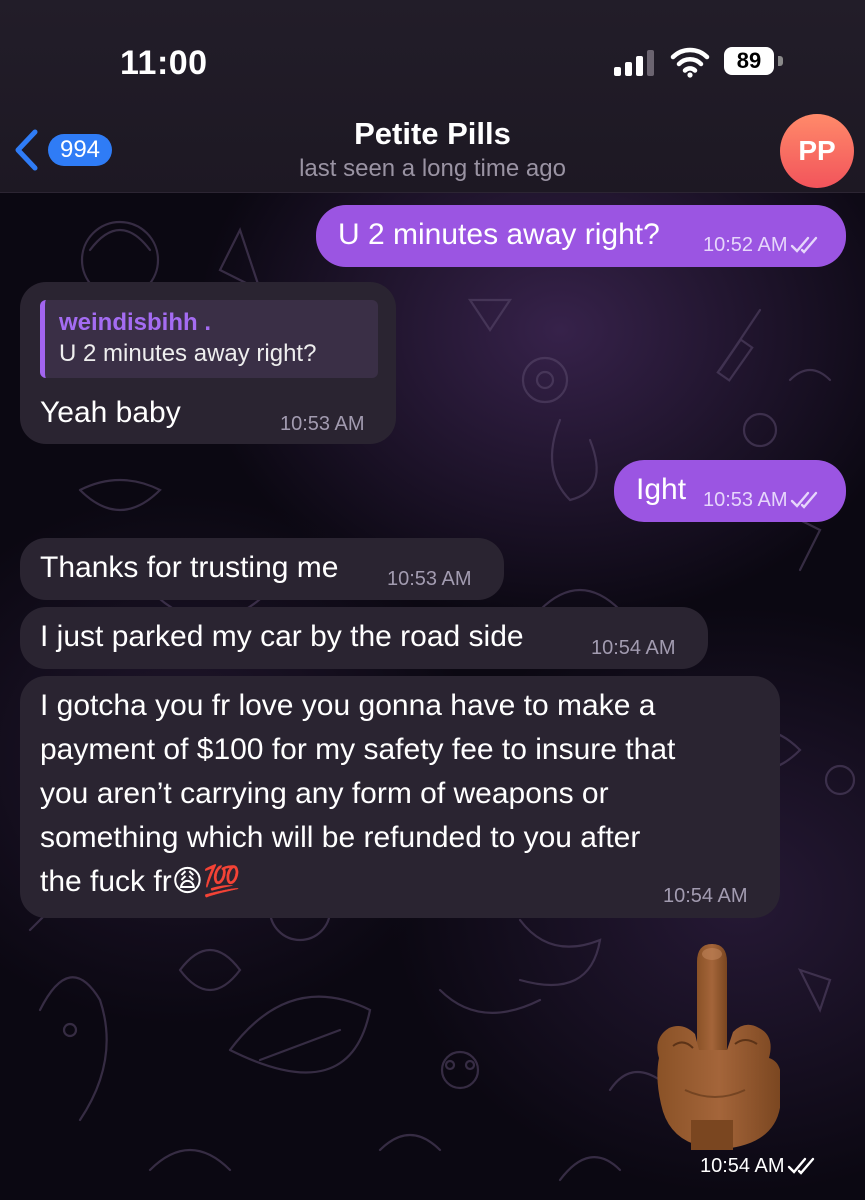  What do you see at coordinates (110, 412) in the screenshot?
I see `message-text: Yeah baby` at bounding box center [110, 412].